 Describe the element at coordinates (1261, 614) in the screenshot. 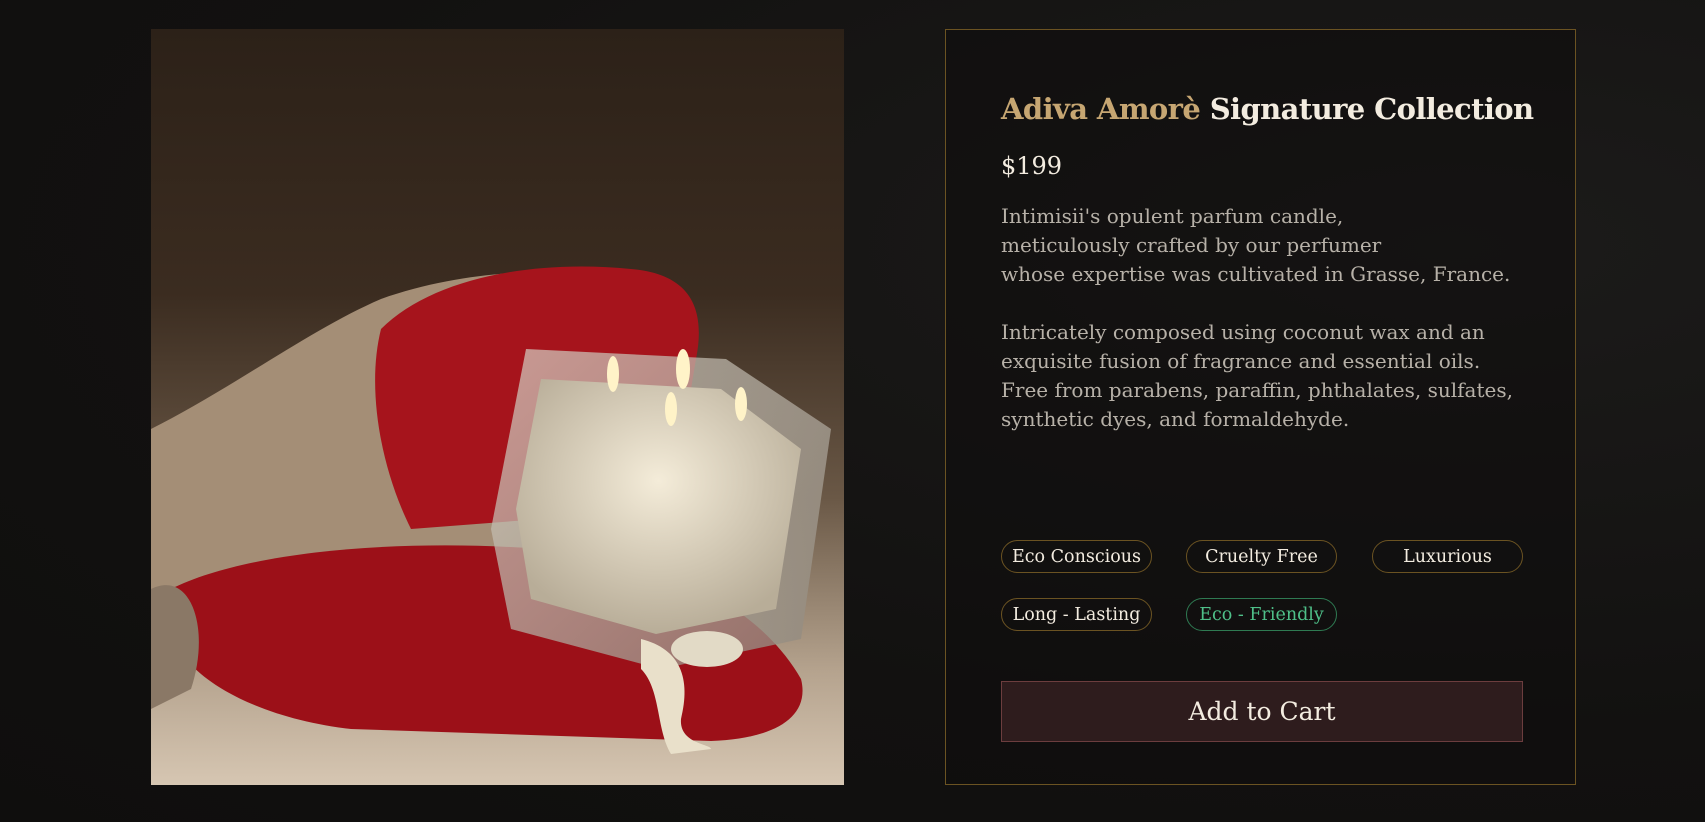

I see `tag-eco-friendly: Eco - Friendly` at that location.